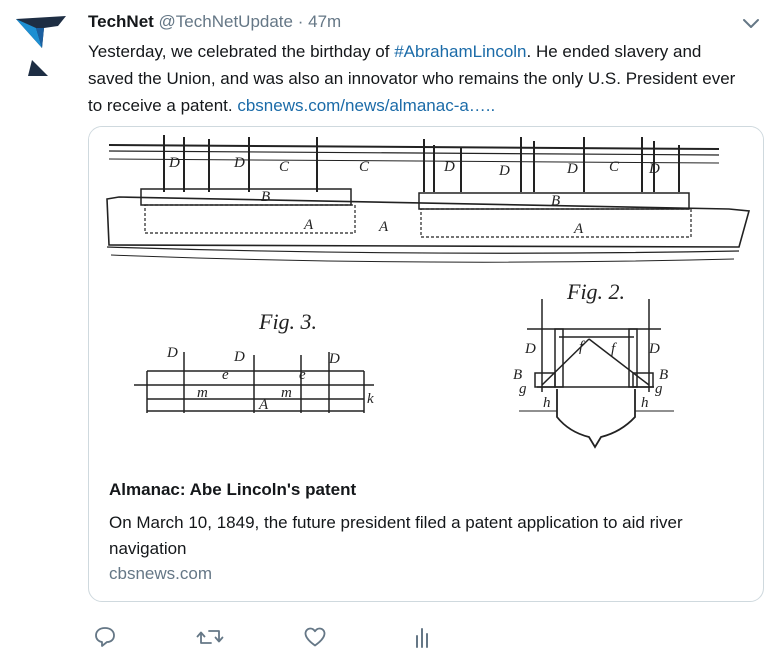  What do you see at coordinates (595, 291) in the screenshot?
I see `fig2-label: Fig. 2.` at bounding box center [595, 291].